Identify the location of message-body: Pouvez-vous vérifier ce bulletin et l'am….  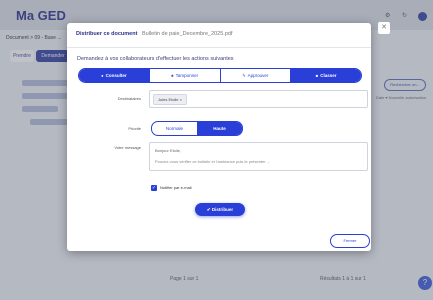
(213, 161).